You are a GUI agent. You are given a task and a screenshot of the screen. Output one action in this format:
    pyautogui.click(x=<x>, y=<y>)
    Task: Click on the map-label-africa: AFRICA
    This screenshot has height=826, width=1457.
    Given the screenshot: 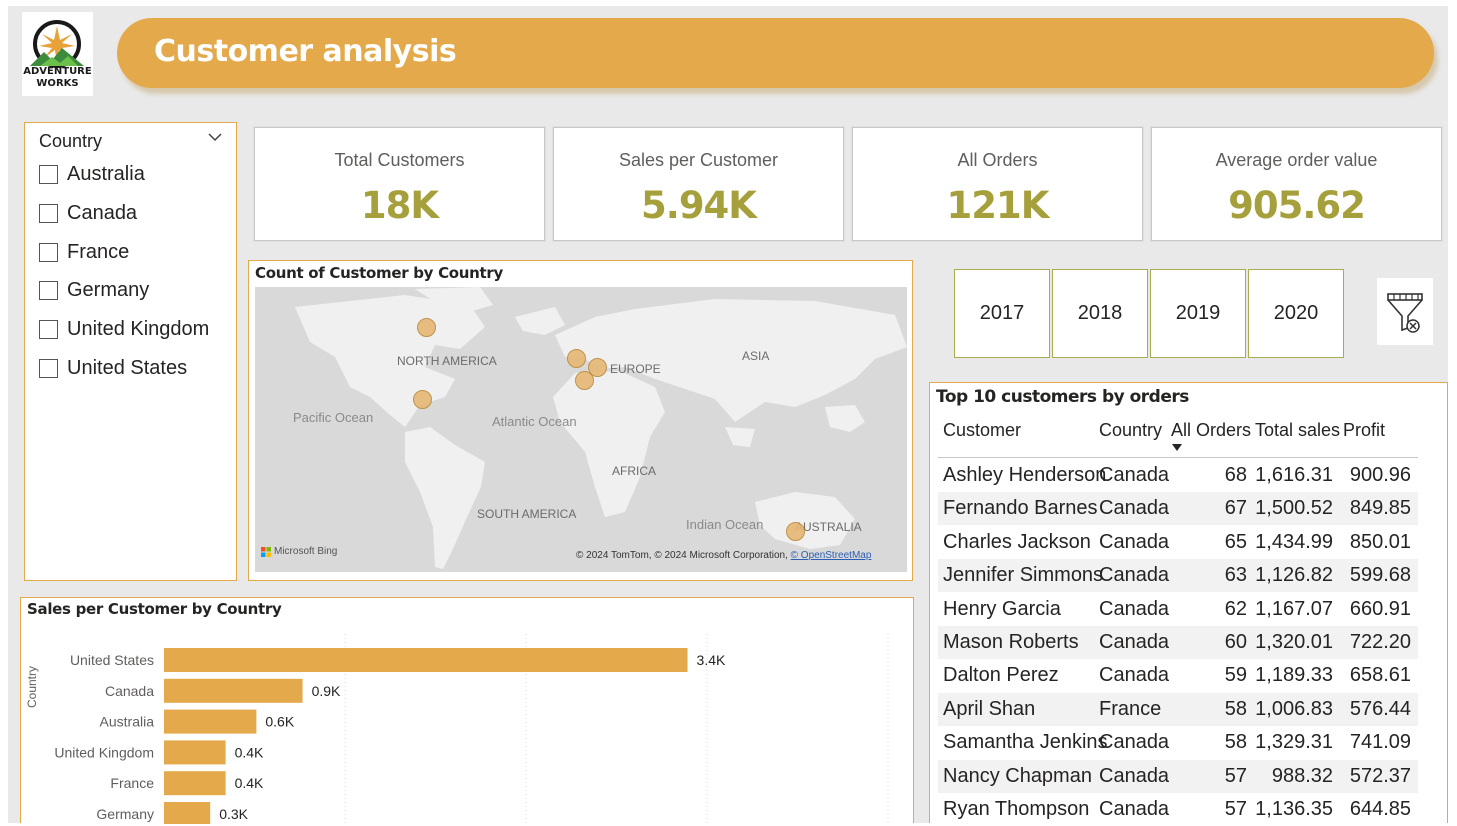 What is the action you would take?
    pyautogui.click(x=634, y=471)
    